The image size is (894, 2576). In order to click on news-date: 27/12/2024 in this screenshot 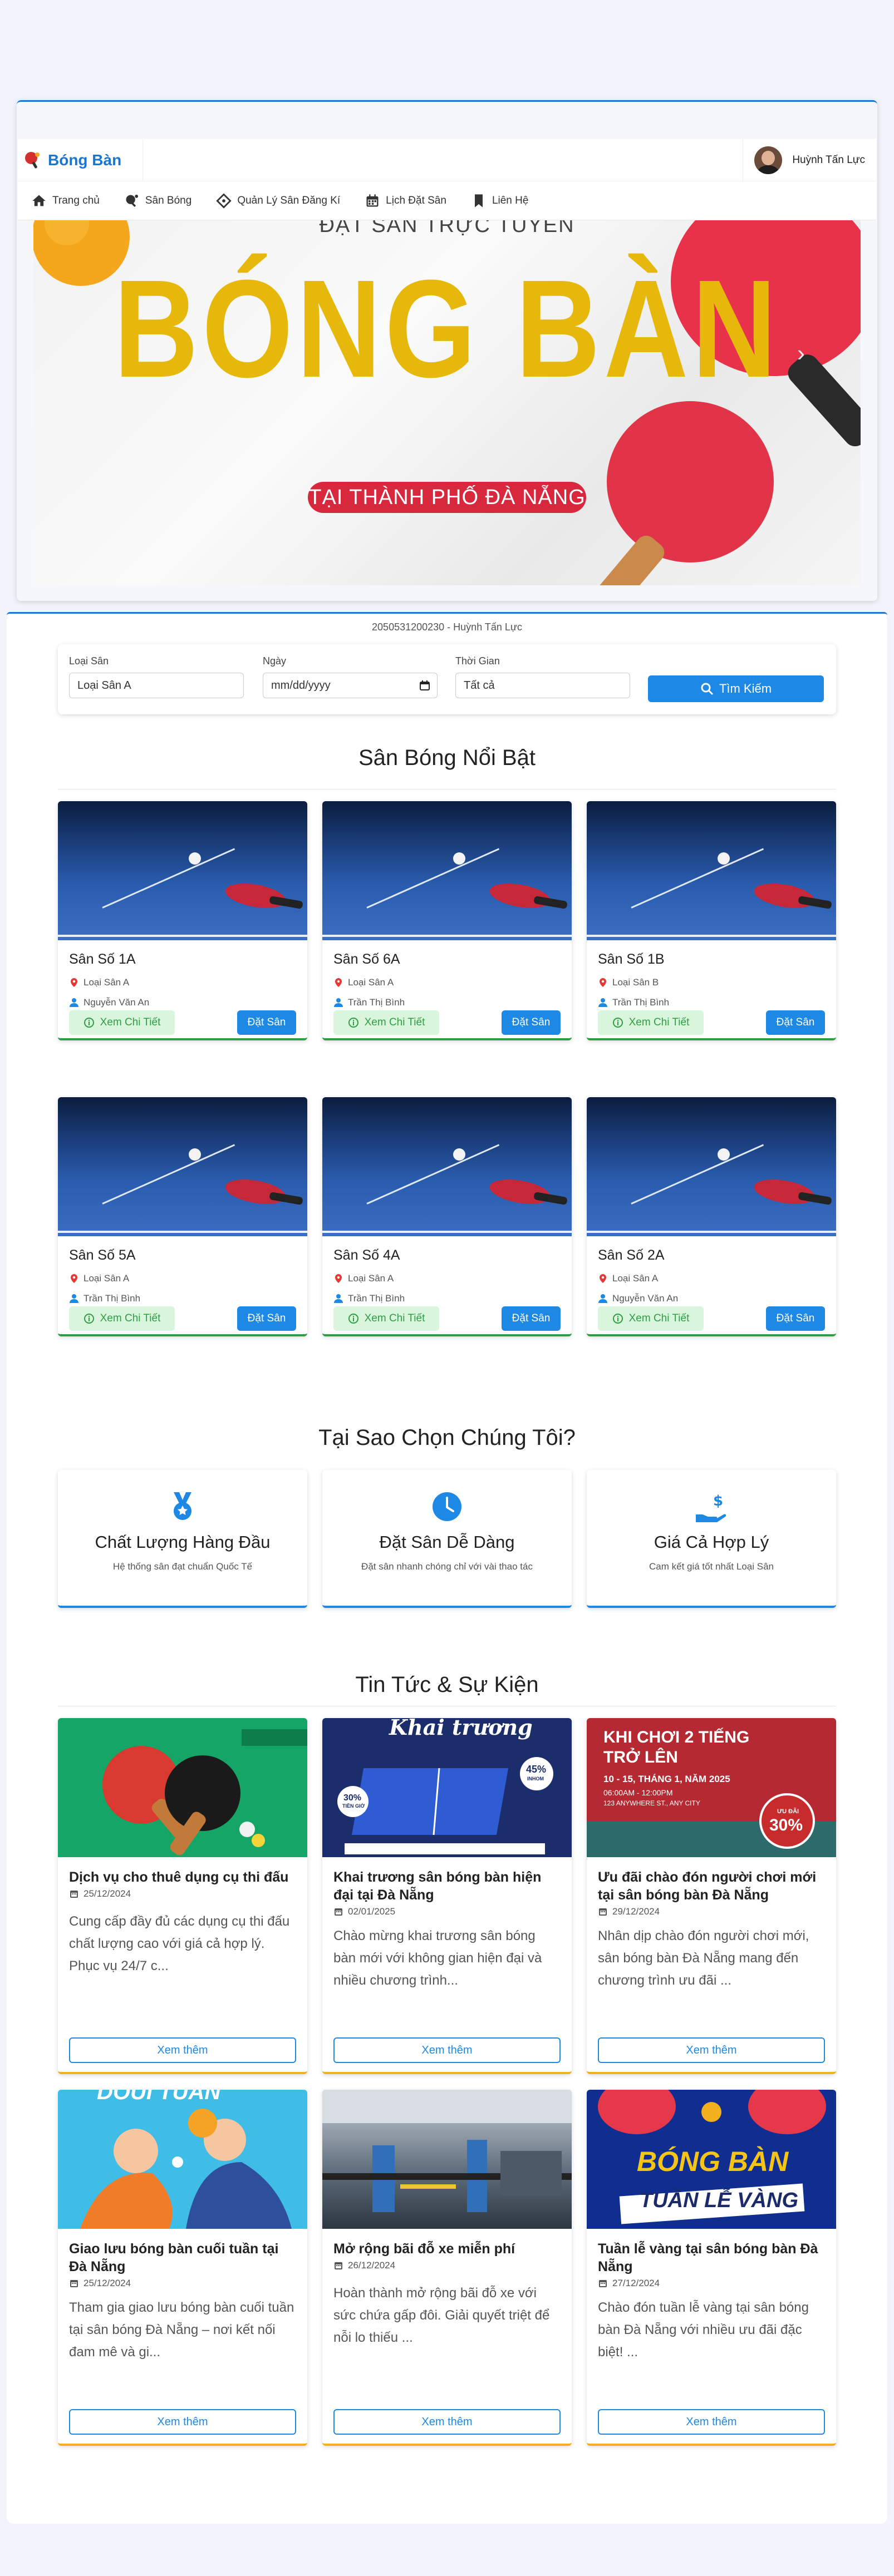, I will do `click(629, 2284)`.